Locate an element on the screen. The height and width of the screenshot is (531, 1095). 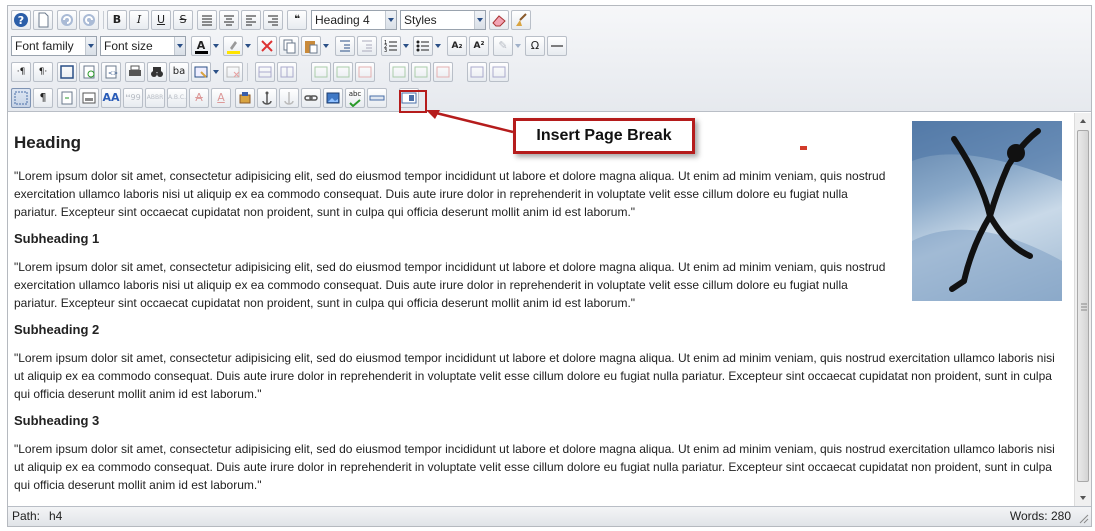
insert-page-break-callout: Insert Page Break is located at coordinates (604, 136).